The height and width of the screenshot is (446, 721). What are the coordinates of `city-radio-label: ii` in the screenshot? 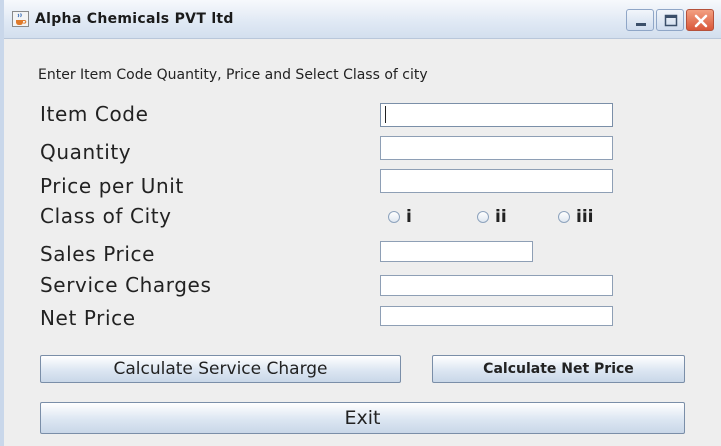 It's located at (501, 217).